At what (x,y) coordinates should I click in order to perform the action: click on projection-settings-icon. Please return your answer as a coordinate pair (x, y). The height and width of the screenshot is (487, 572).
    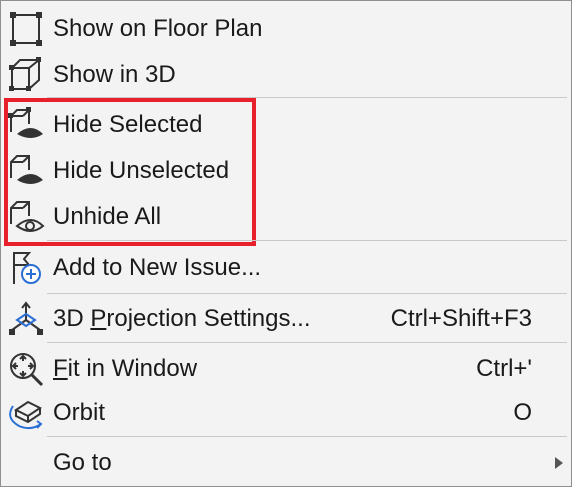
    Looking at the image, I should click on (26, 319).